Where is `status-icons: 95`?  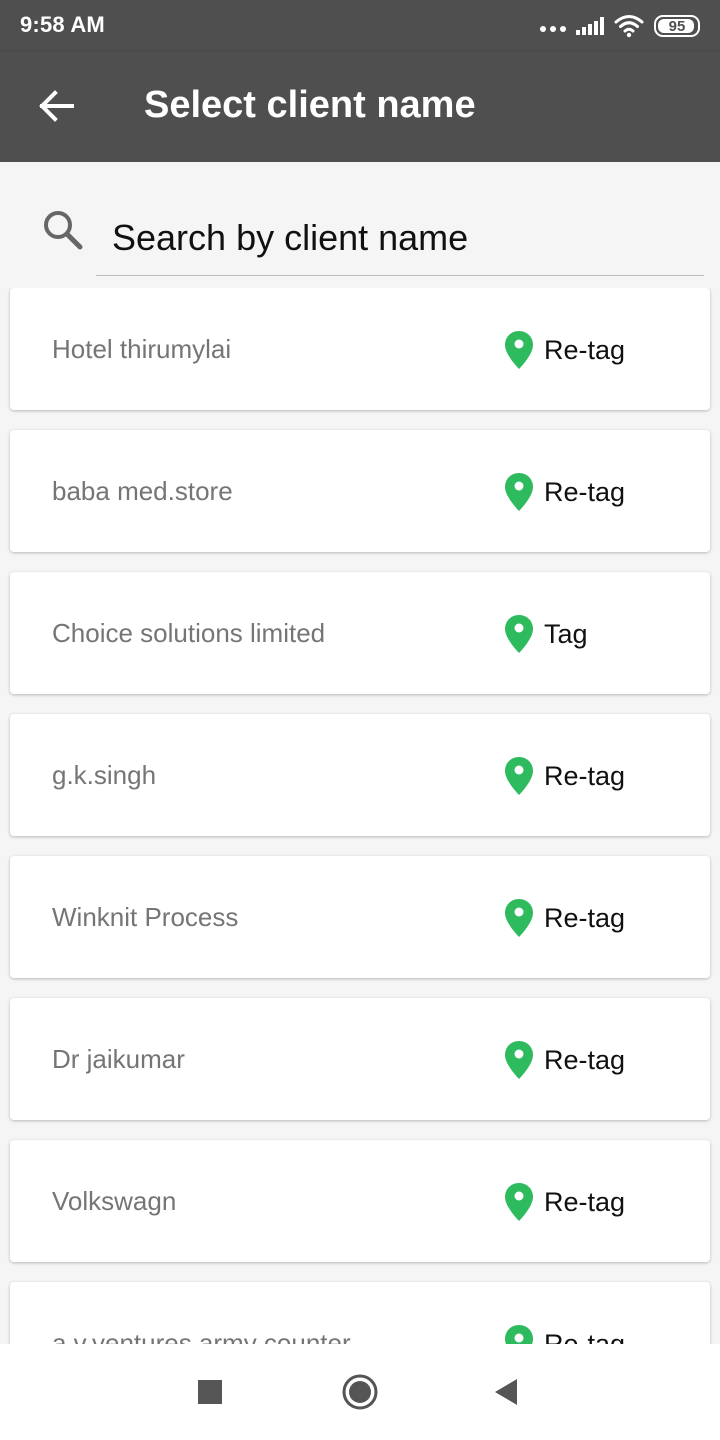 status-icons: 95 is located at coordinates (620, 26).